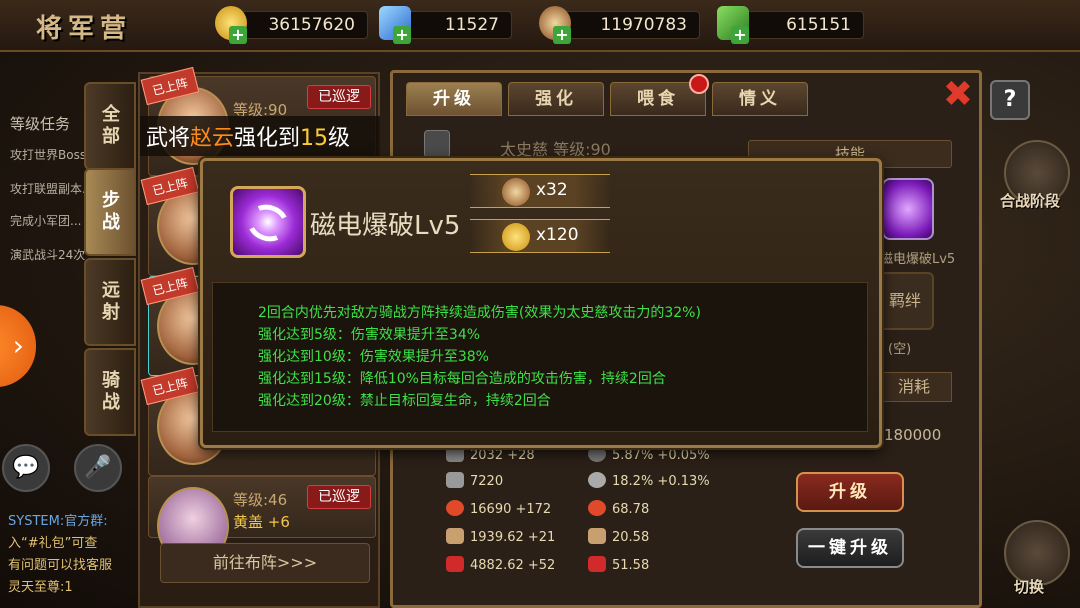 The width and height of the screenshot is (1080, 608). What do you see at coordinates (339, 138) in the screenshot?
I see `banner-post: 级` at bounding box center [339, 138].